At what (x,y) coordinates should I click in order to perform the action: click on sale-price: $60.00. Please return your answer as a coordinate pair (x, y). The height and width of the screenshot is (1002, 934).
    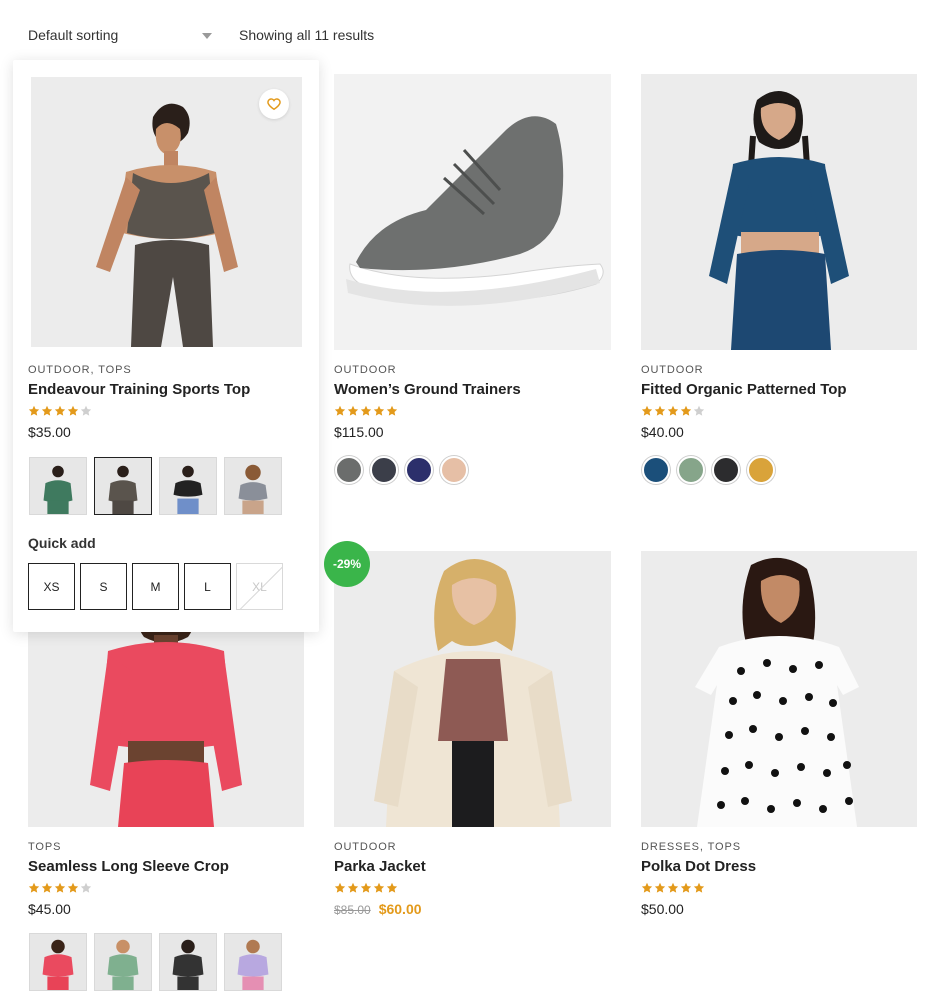
    Looking at the image, I should click on (400, 909).